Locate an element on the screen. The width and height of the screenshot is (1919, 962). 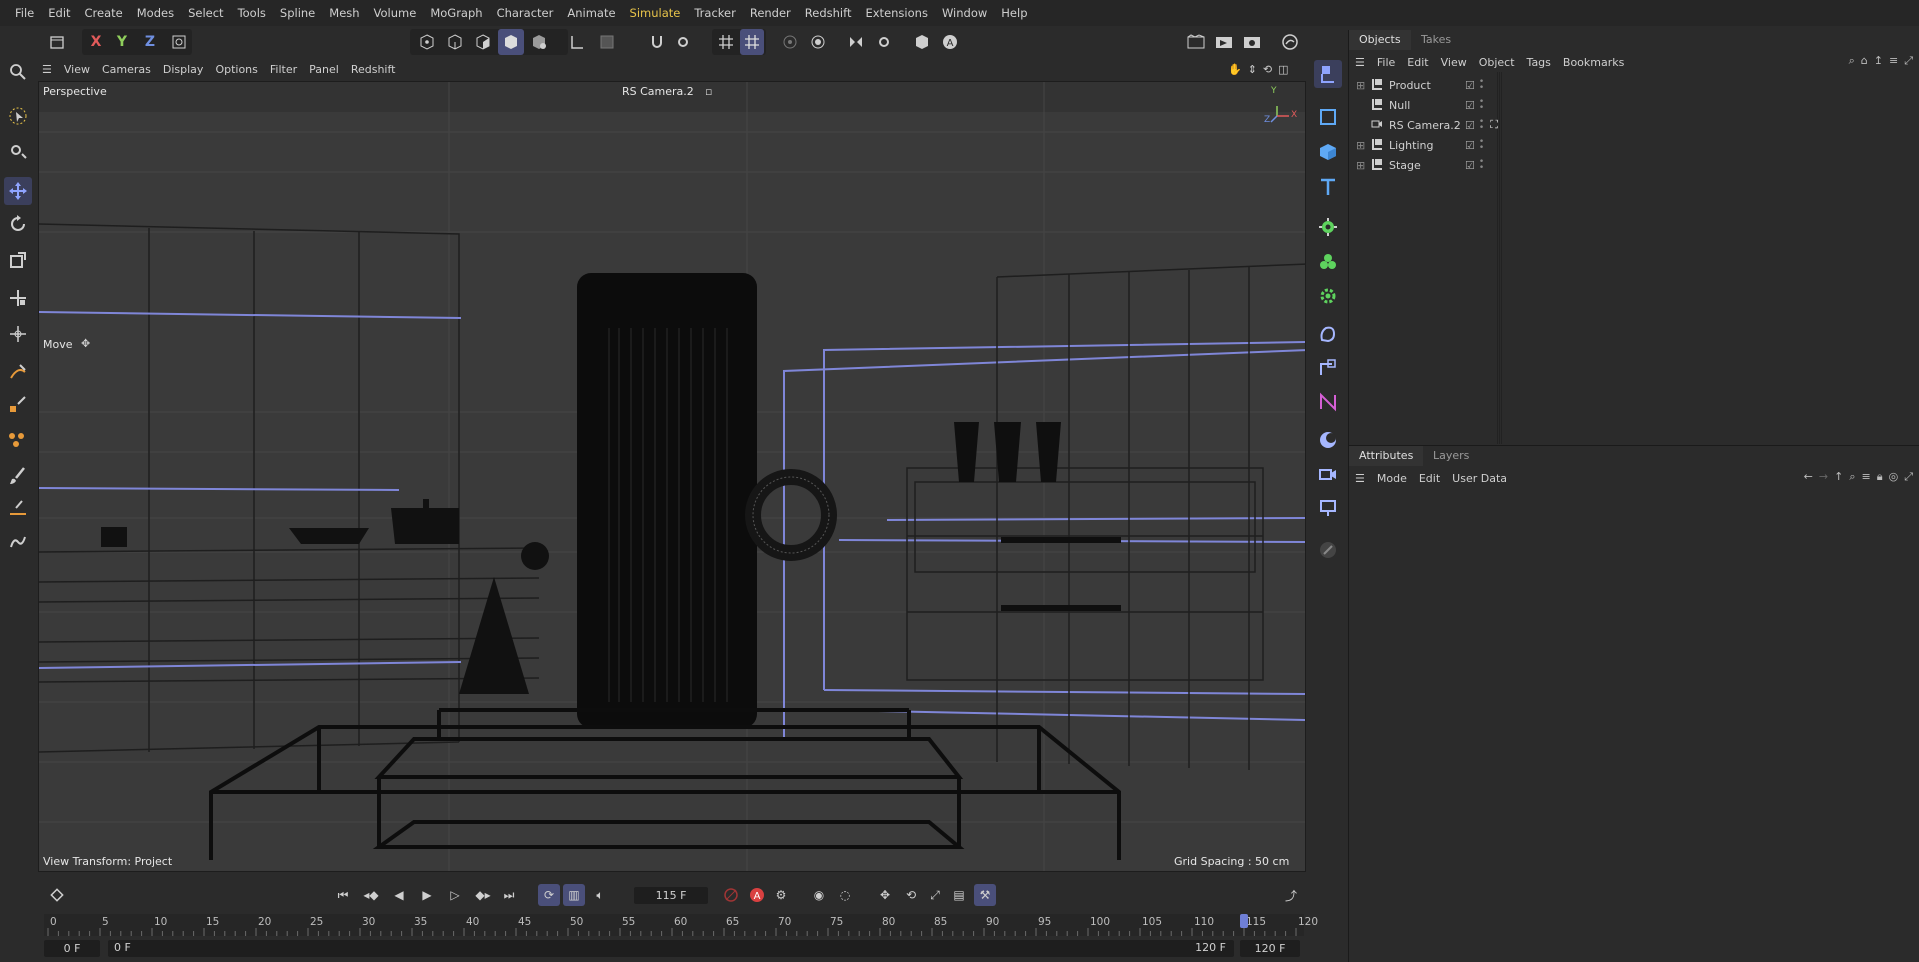
attributes-menu-edit: Edit is located at coordinates (1429, 478).